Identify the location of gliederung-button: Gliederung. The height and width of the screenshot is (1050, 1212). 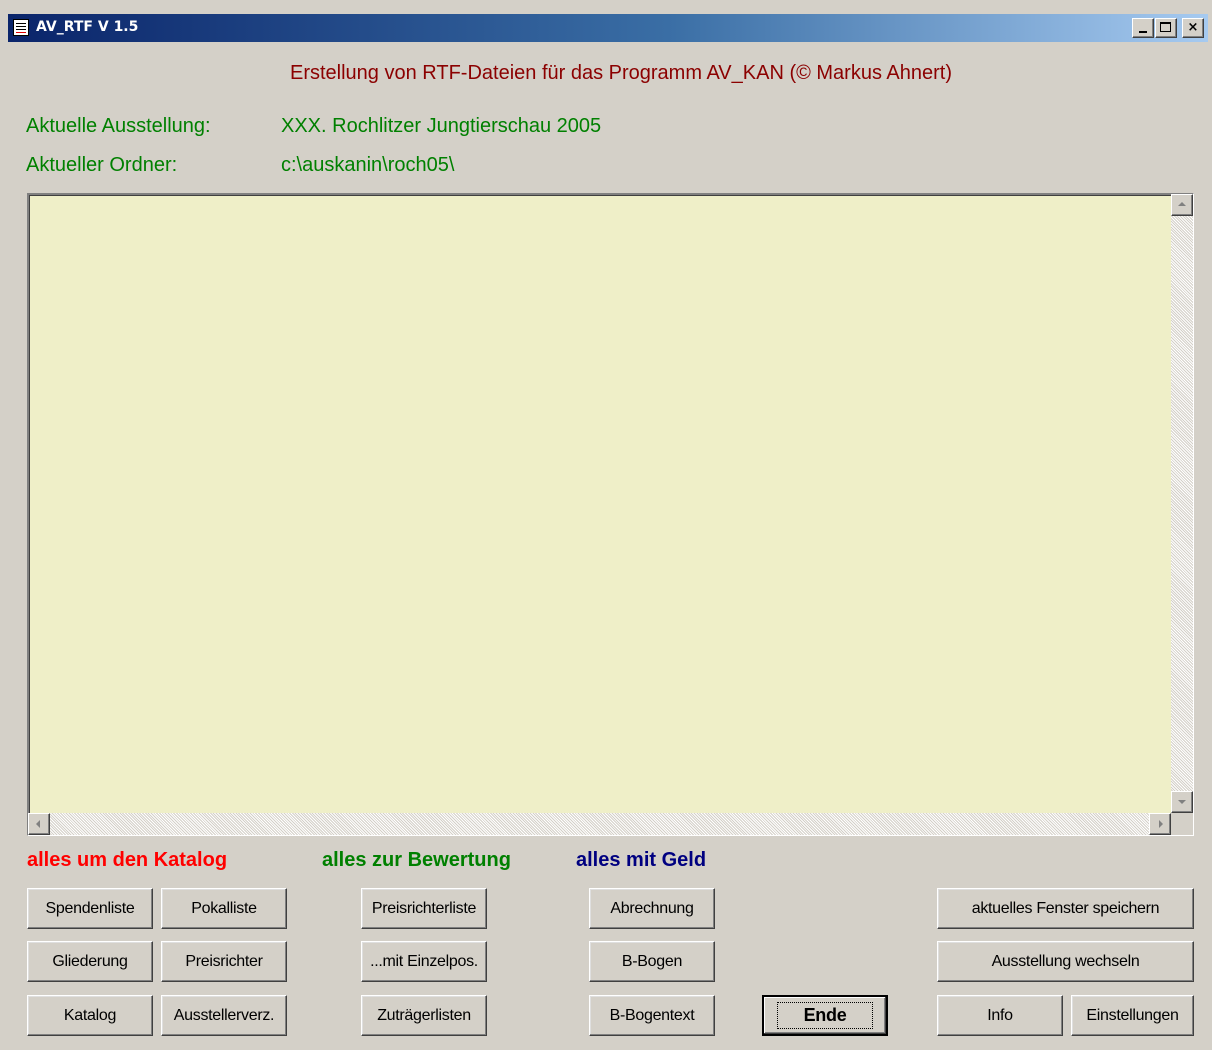
(90, 961).